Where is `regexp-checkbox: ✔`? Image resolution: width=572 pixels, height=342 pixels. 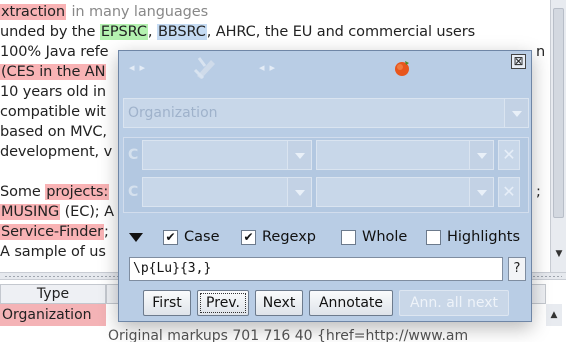
regexp-checkbox: ✔ is located at coordinates (248, 237).